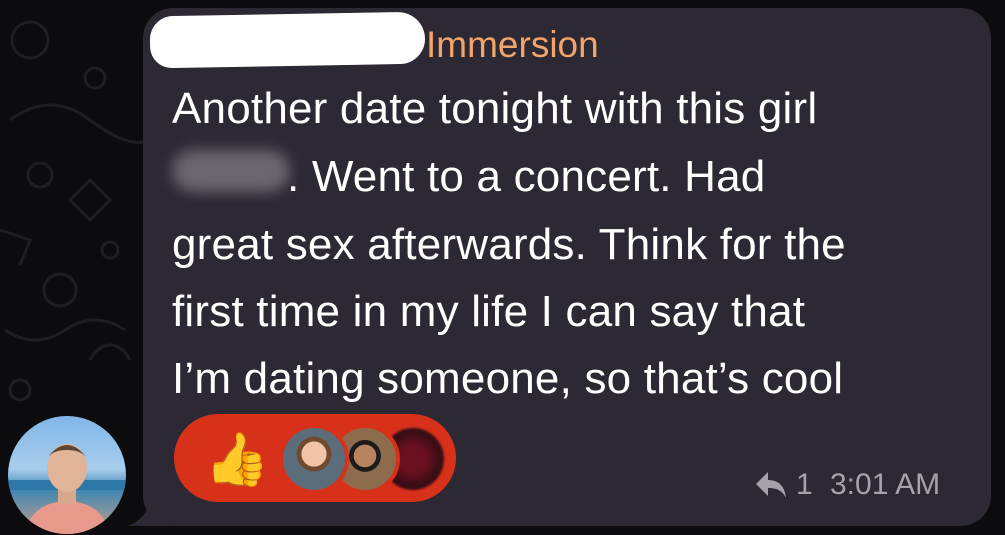  What do you see at coordinates (489, 311) in the screenshot?
I see `message-line-4: first time in my life I can say that` at bounding box center [489, 311].